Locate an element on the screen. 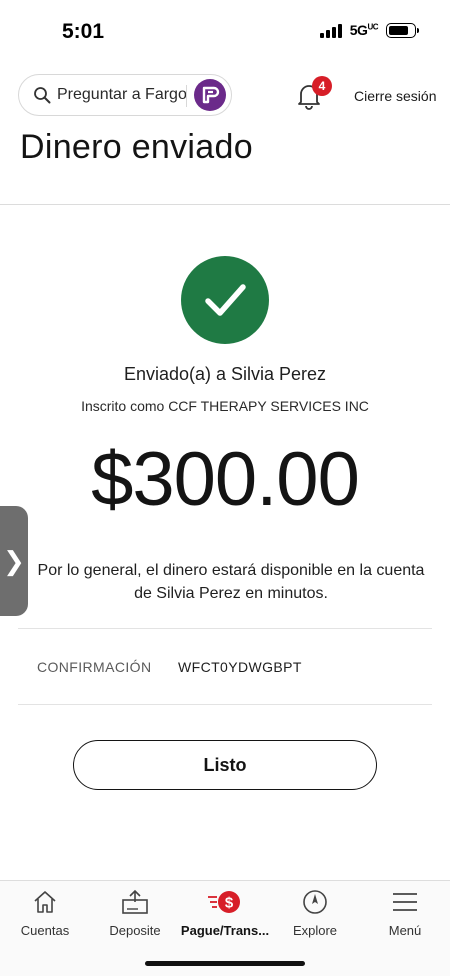  home-icon is located at coordinates (45, 902).